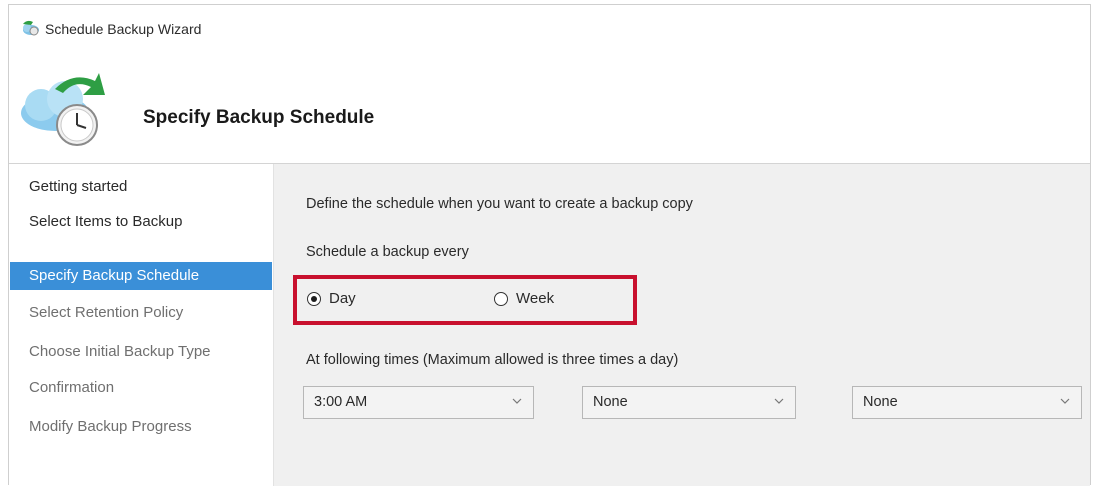  What do you see at coordinates (141, 276) in the screenshot?
I see `nav-step-specify-schedule: Specify Backup Schedule` at bounding box center [141, 276].